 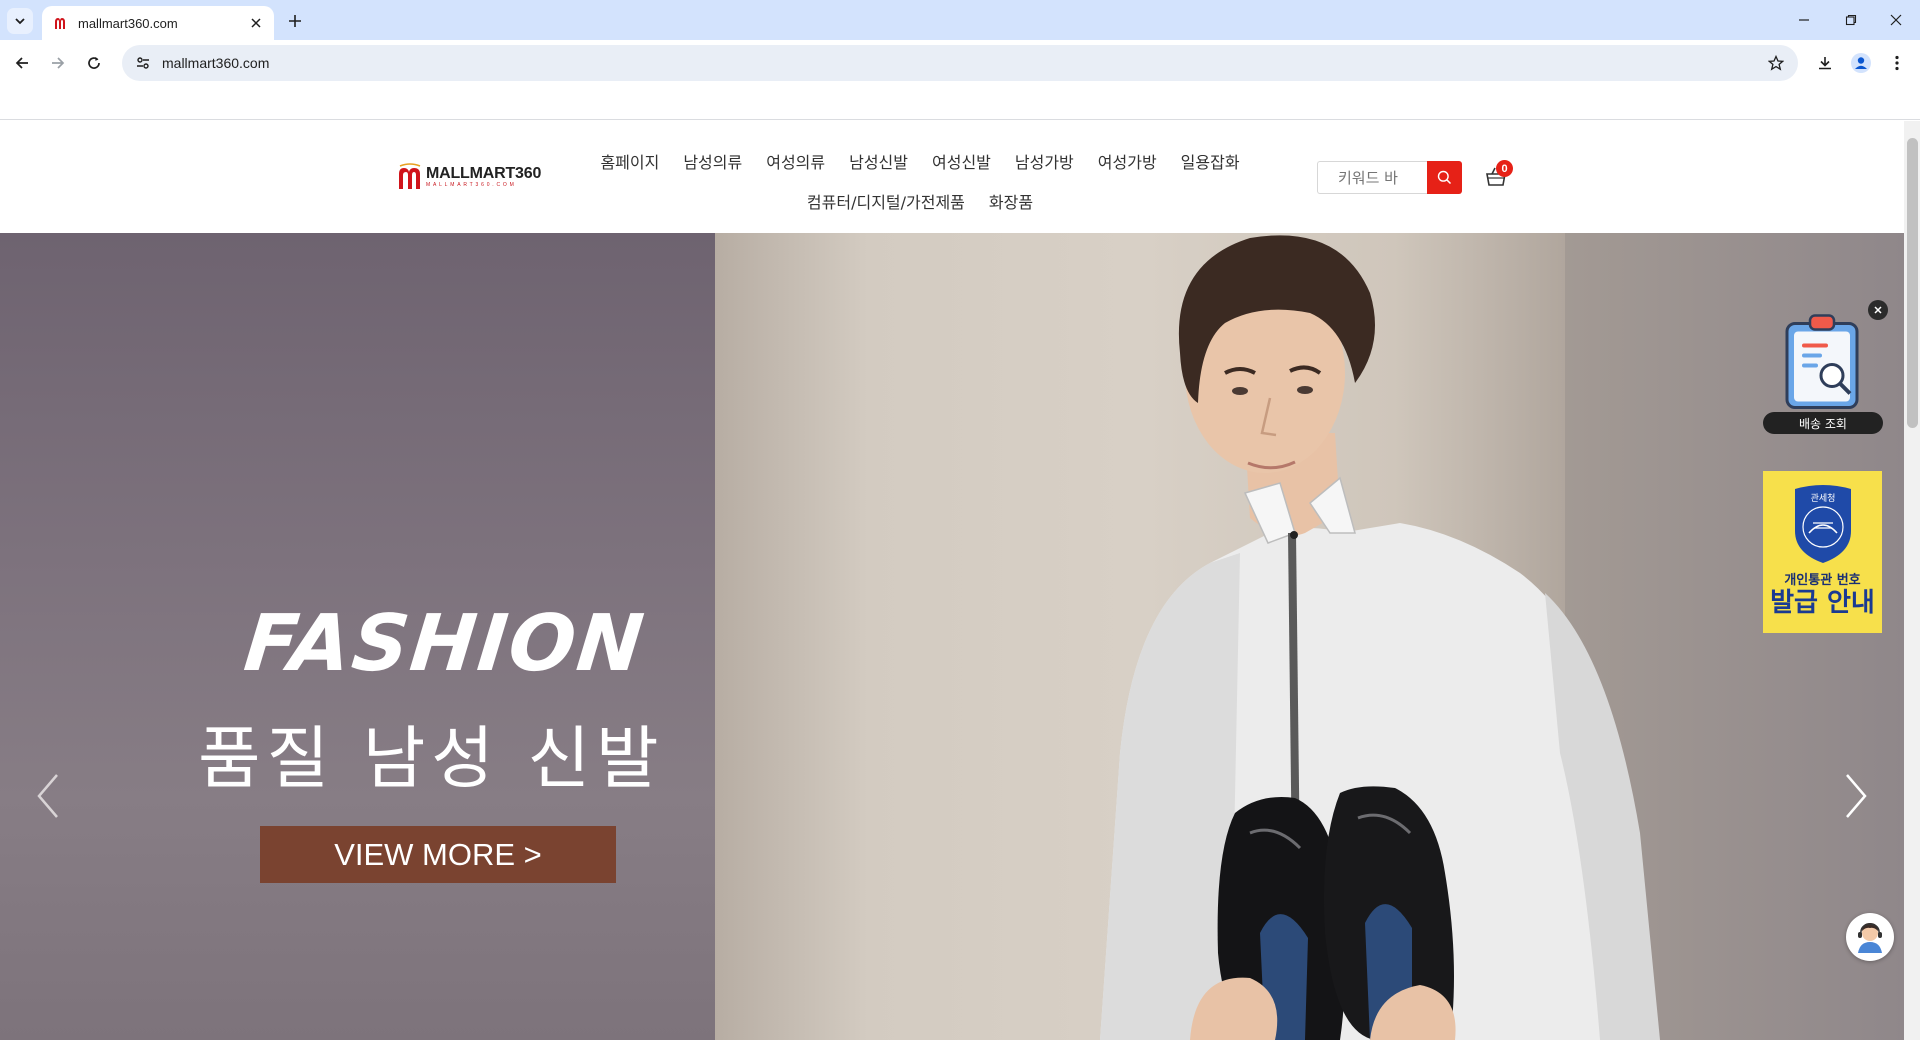 I want to click on site-logo: MALLMART360 MALLMART360.COM, so click(x=469, y=176).